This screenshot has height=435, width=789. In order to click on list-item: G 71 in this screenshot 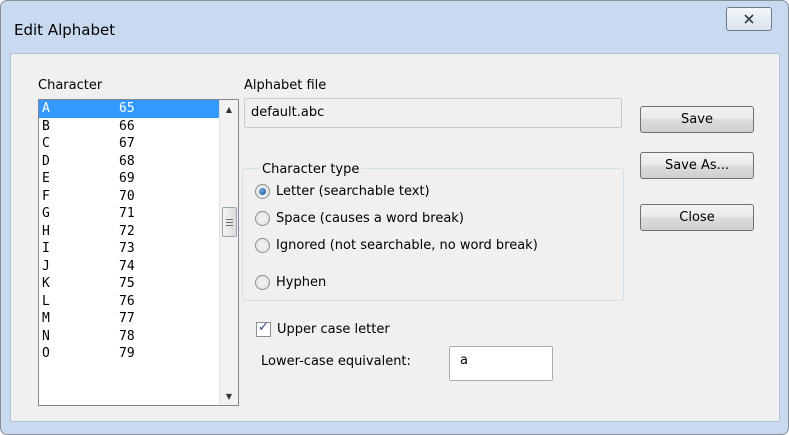, I will do `click(129, 214)`.